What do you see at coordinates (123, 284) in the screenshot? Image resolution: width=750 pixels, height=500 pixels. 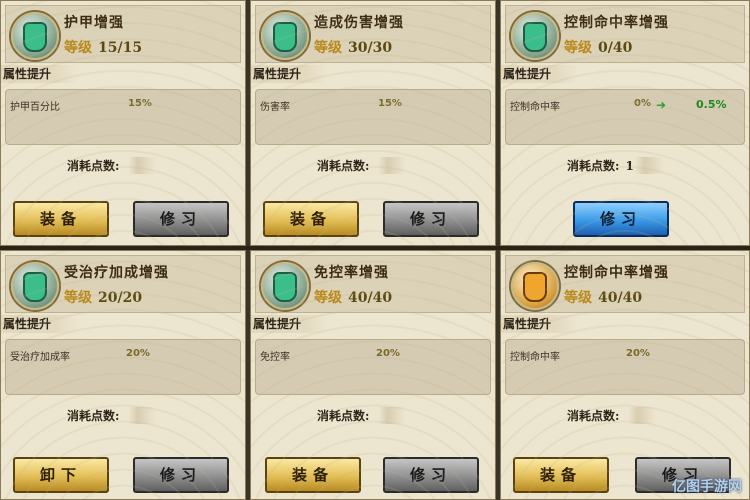 I see `panel-header: 受治疗加成增强 等级 20/20` at bounding box center [123, 284].